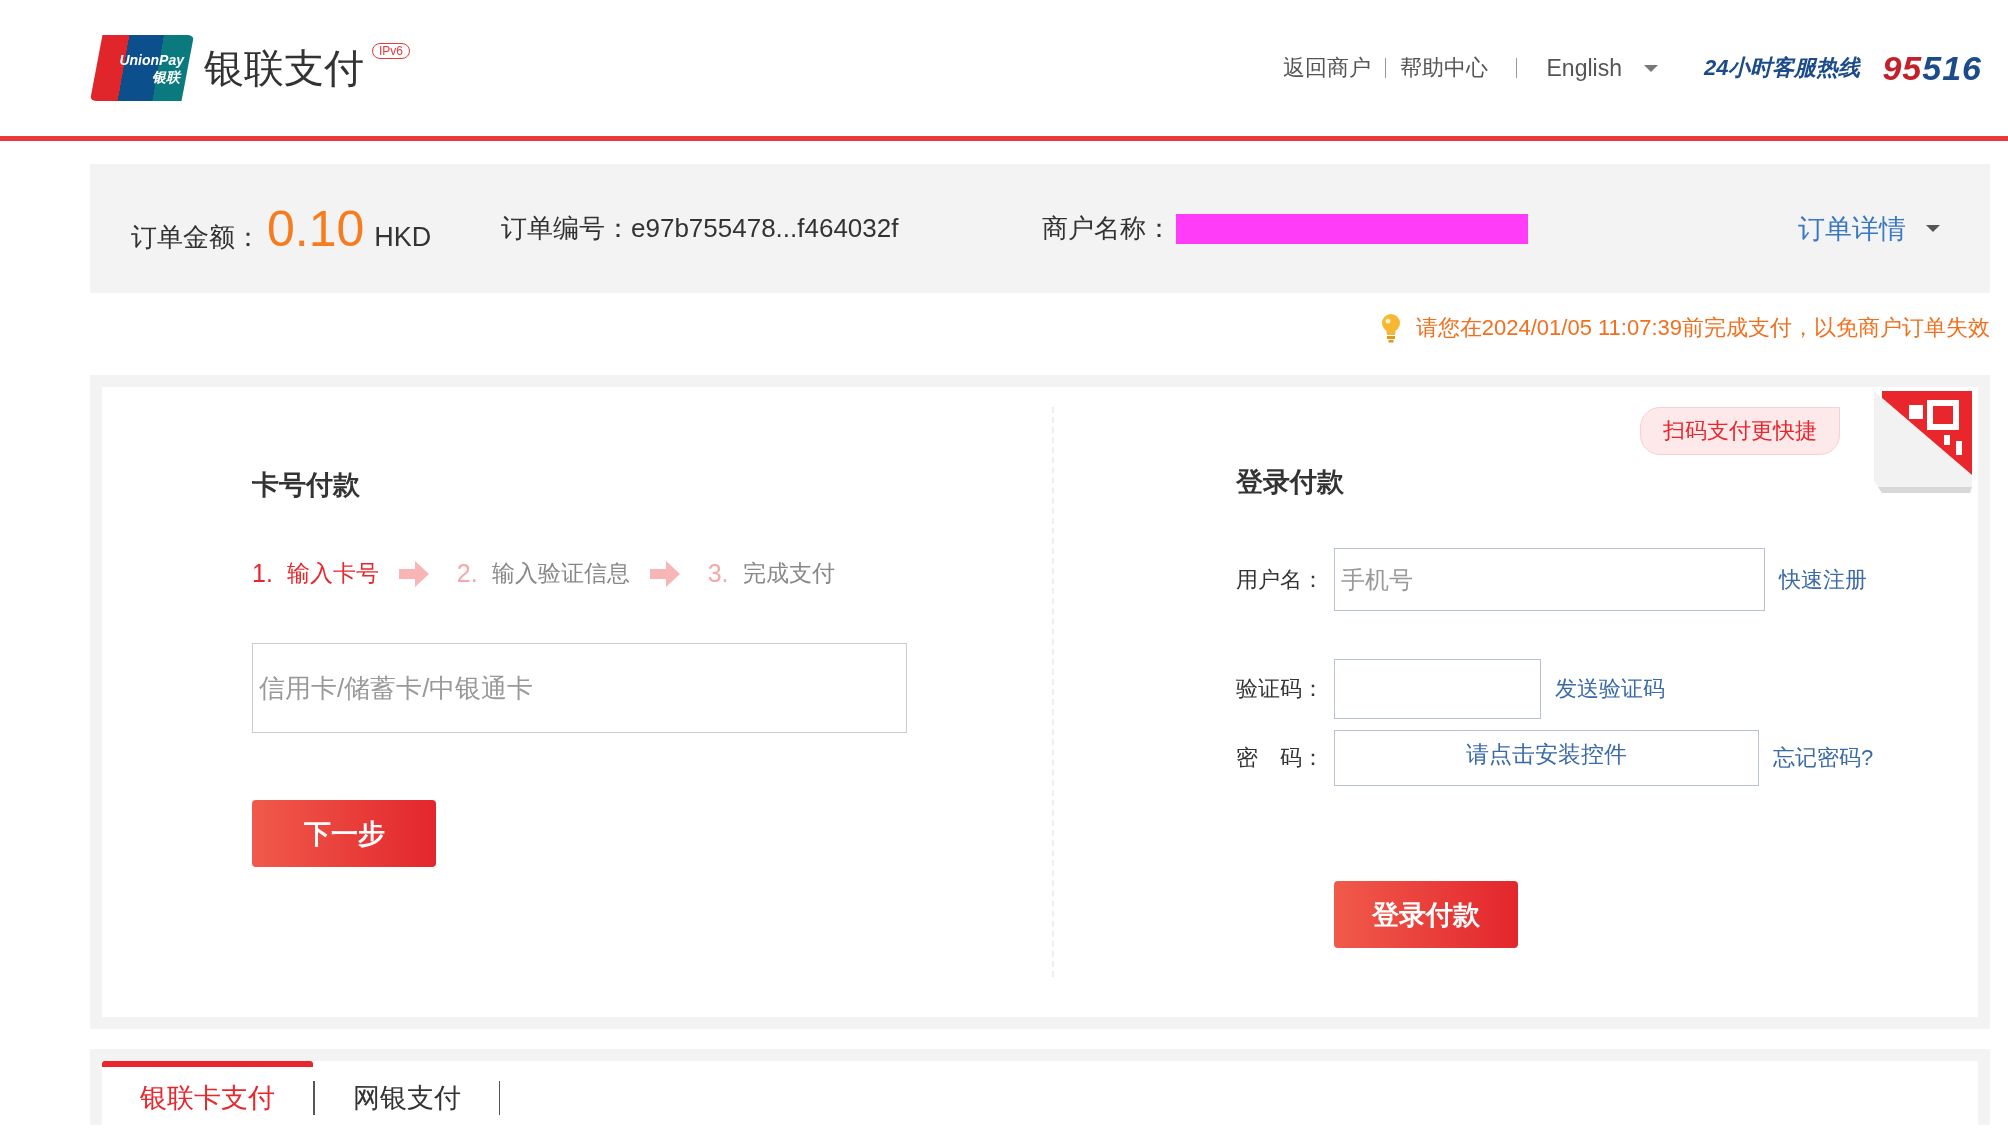  What do you see at coordinates (1823, 758) in the screenshot?
I see `form-link: 忘记密码?` at bounding box center [1823, 758].